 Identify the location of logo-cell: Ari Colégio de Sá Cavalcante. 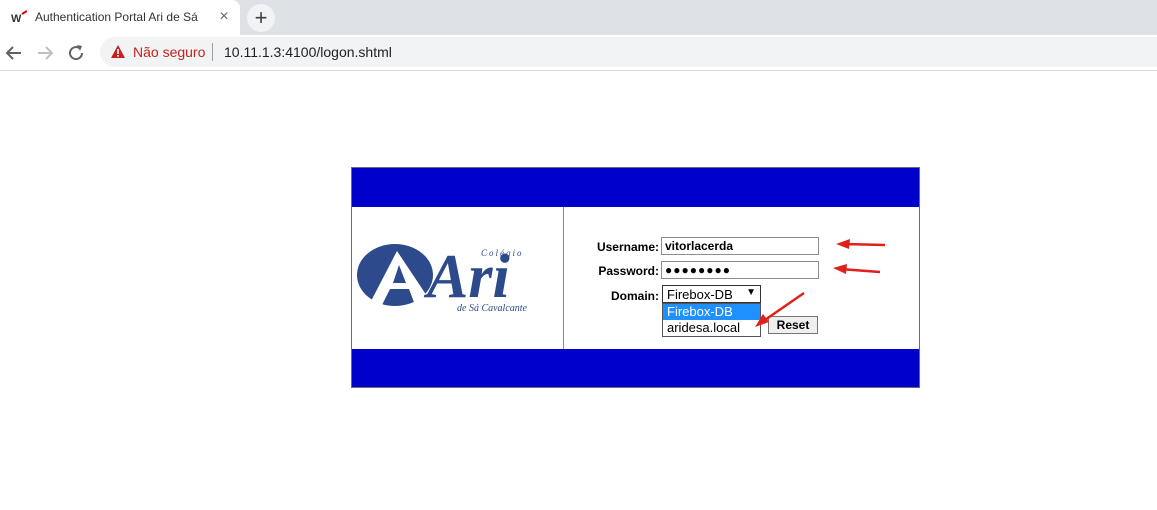
(458, 278).